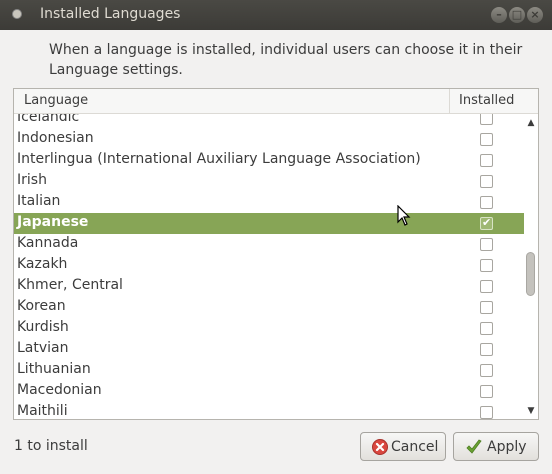  I want to click on list-item: Macedonian, so click(269, 391).